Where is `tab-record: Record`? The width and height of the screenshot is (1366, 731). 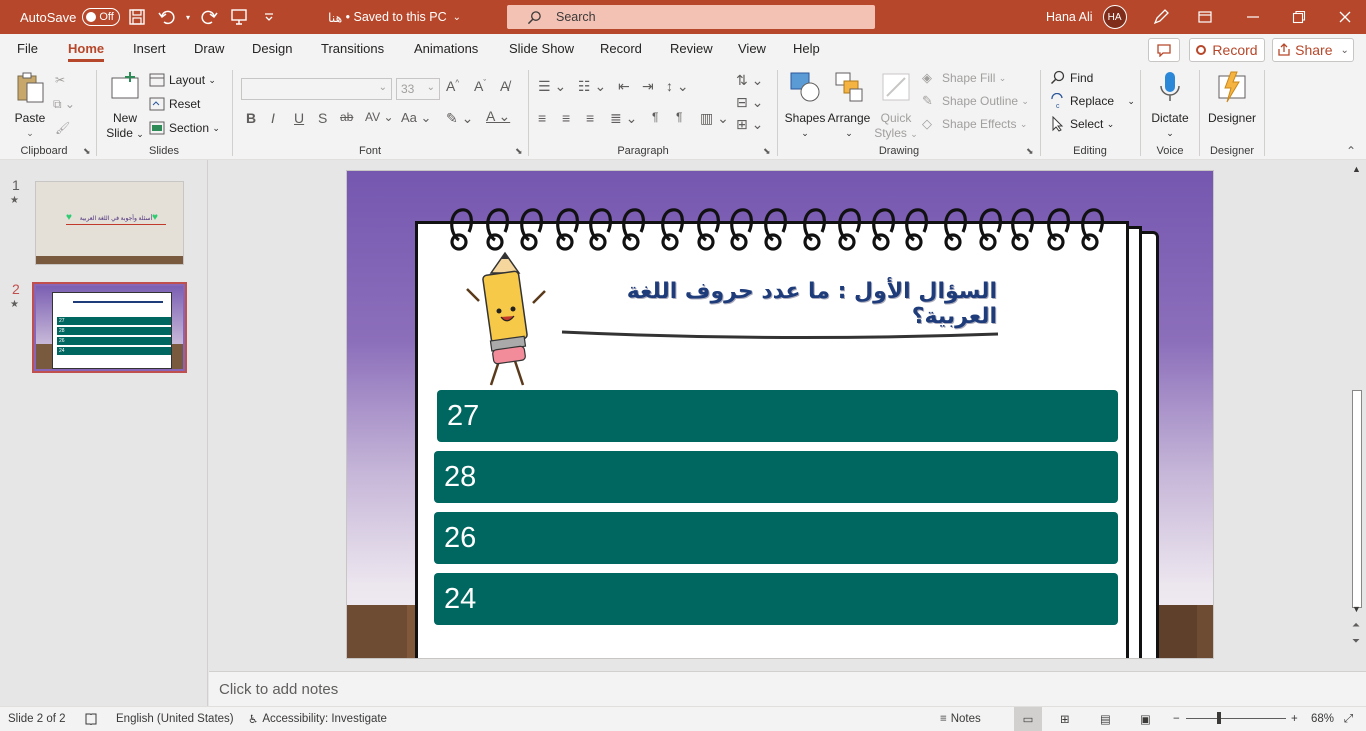
tab-record: Record is located at coordinates (621, 49).